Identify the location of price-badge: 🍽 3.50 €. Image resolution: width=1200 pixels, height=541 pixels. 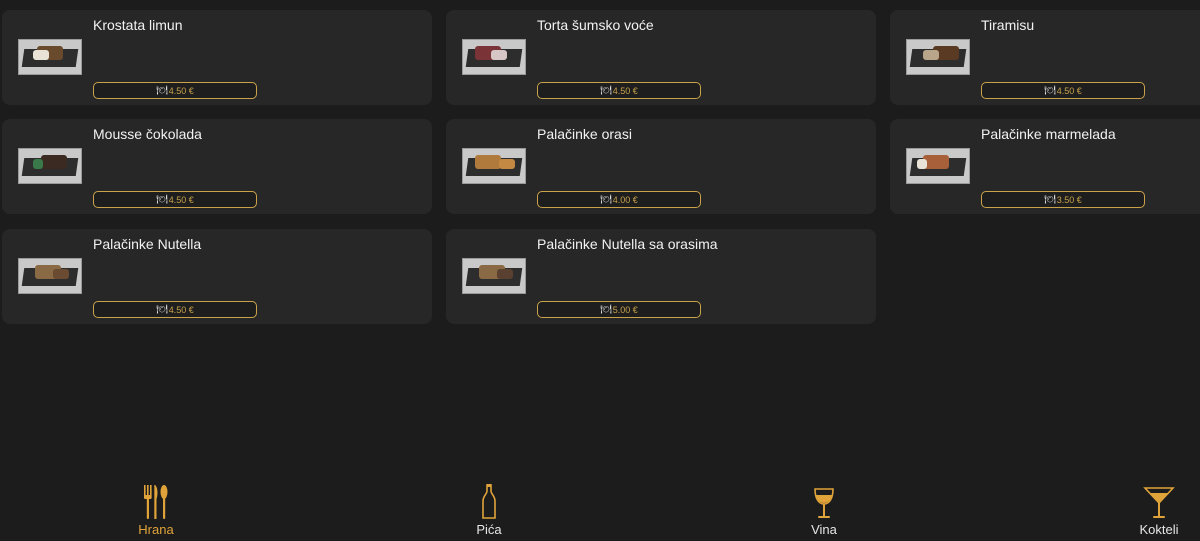
(1063, 199).